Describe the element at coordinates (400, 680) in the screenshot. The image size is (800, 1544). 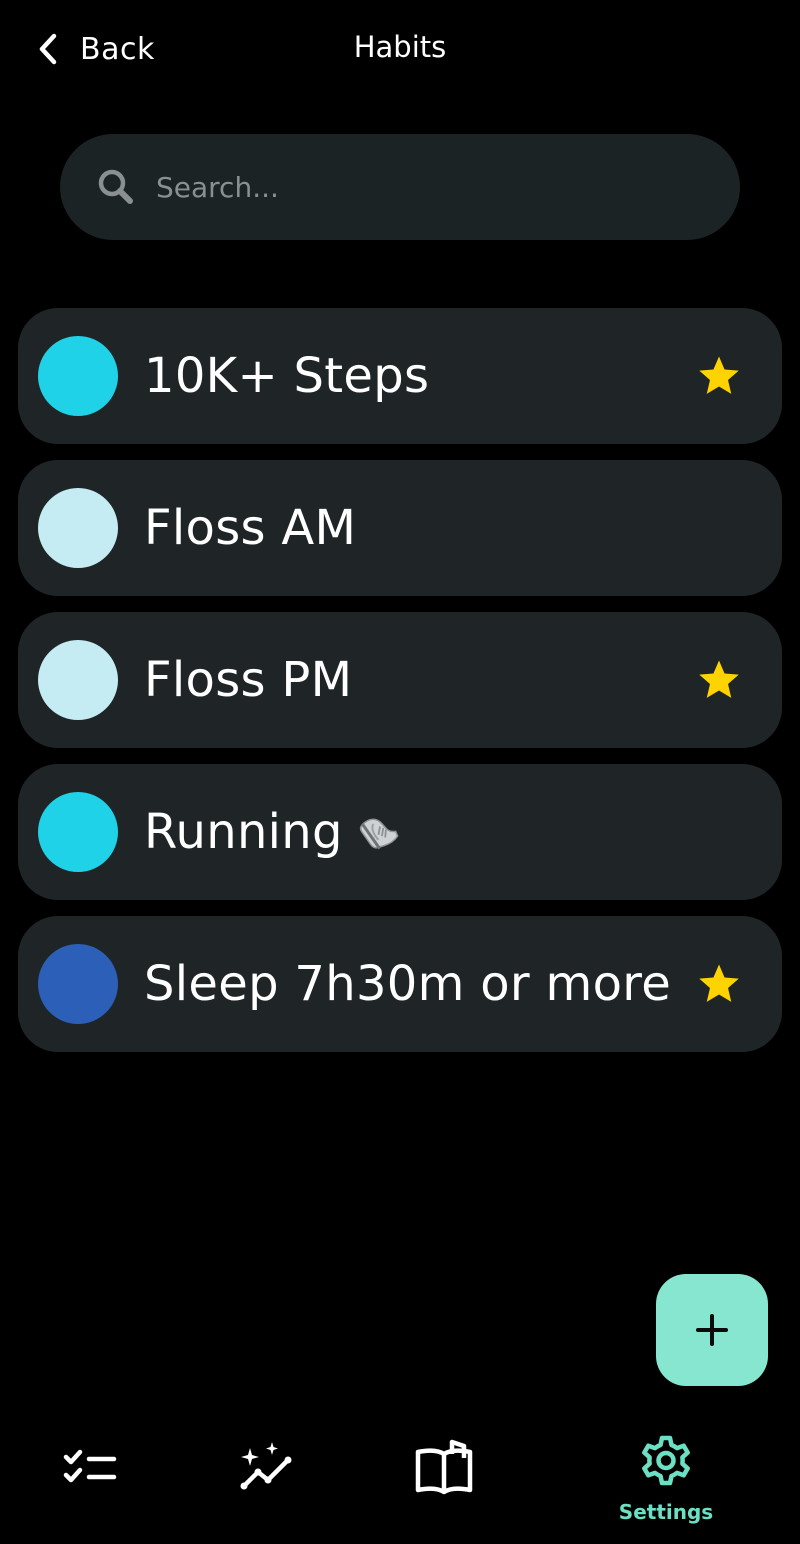
I see `habit-row: Floss PM` at that location.